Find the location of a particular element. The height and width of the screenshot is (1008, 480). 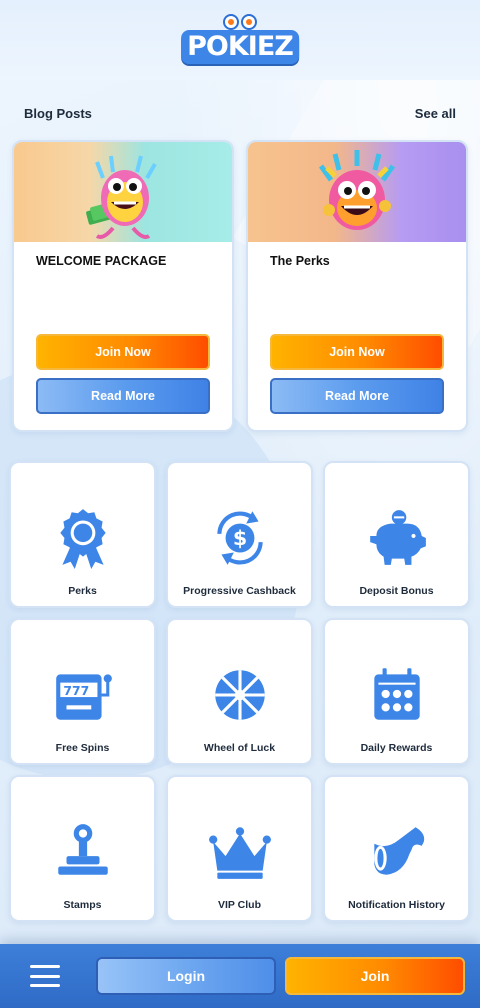

tile-label: Daily Rewards is located at coordinates (396, 748).